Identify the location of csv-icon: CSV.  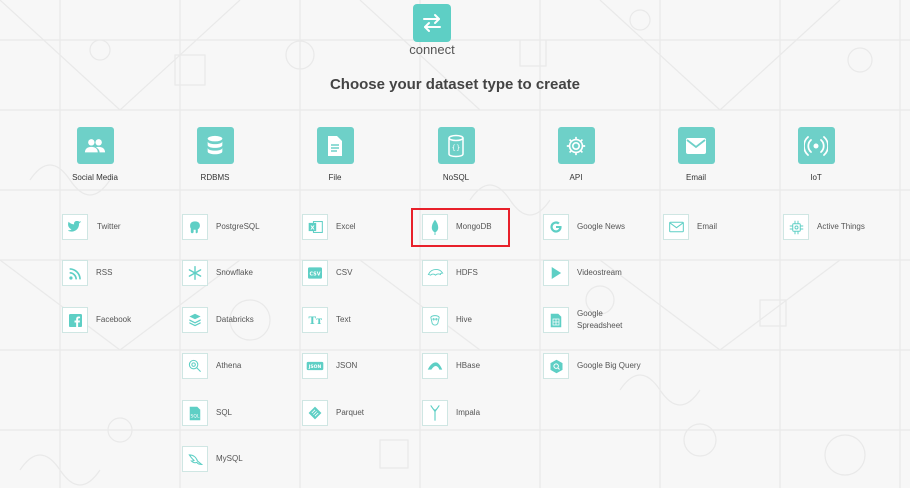
(315, 273).